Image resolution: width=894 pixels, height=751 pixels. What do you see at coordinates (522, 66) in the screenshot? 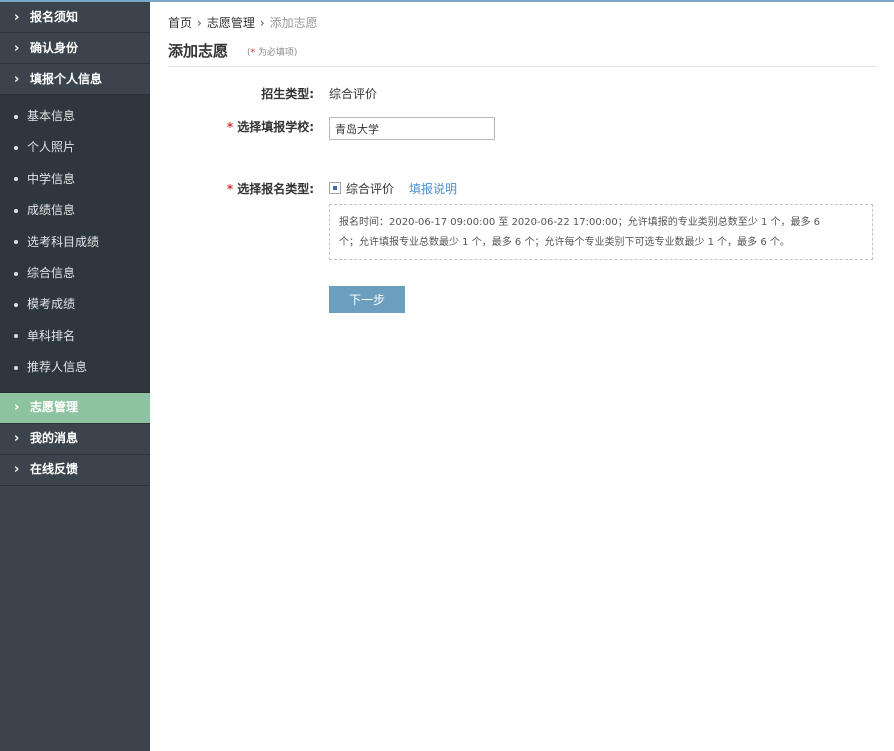
I see `title-divider` at bounding box center [522, 66].